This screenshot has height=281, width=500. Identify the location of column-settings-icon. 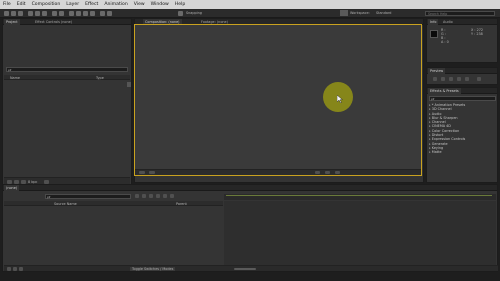
(129, 84).